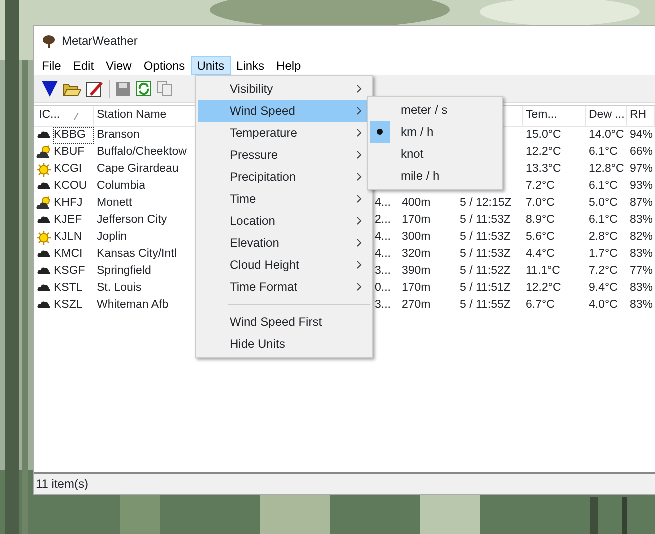 The width and height of the screenshot is (655, 534). Describe the element at coordinates (603, 237) in the screenshot. I see `table-cell-text: 2.8°C` at that location.